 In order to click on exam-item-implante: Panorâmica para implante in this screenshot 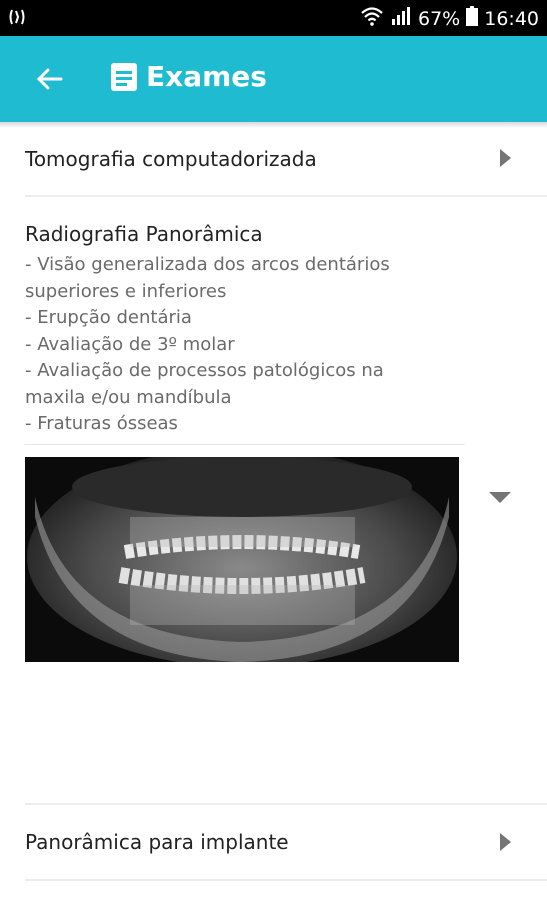, I will do `click(273, 842)`.